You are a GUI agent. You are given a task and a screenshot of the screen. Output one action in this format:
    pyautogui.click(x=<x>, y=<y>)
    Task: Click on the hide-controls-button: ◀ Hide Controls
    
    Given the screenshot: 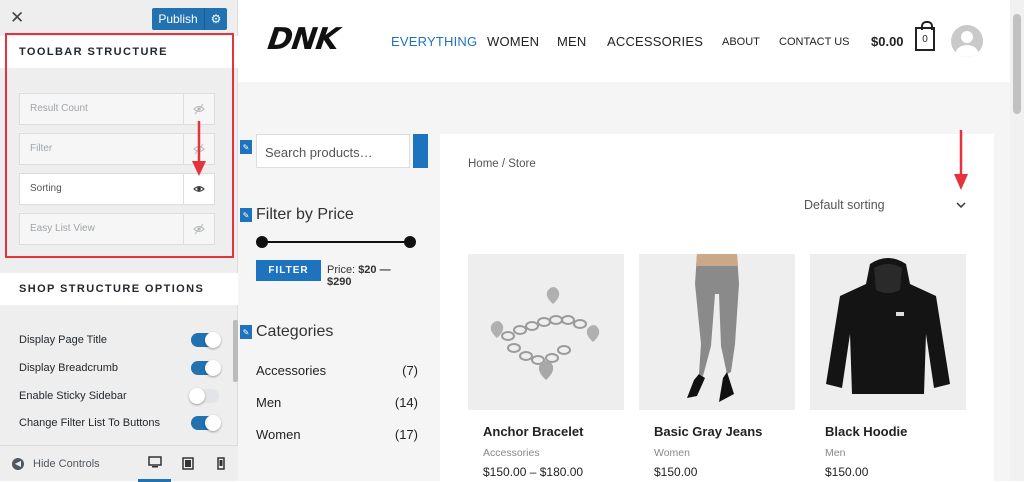 What is the action you would take?
    pyautogui.click(x=69, y=463)
    